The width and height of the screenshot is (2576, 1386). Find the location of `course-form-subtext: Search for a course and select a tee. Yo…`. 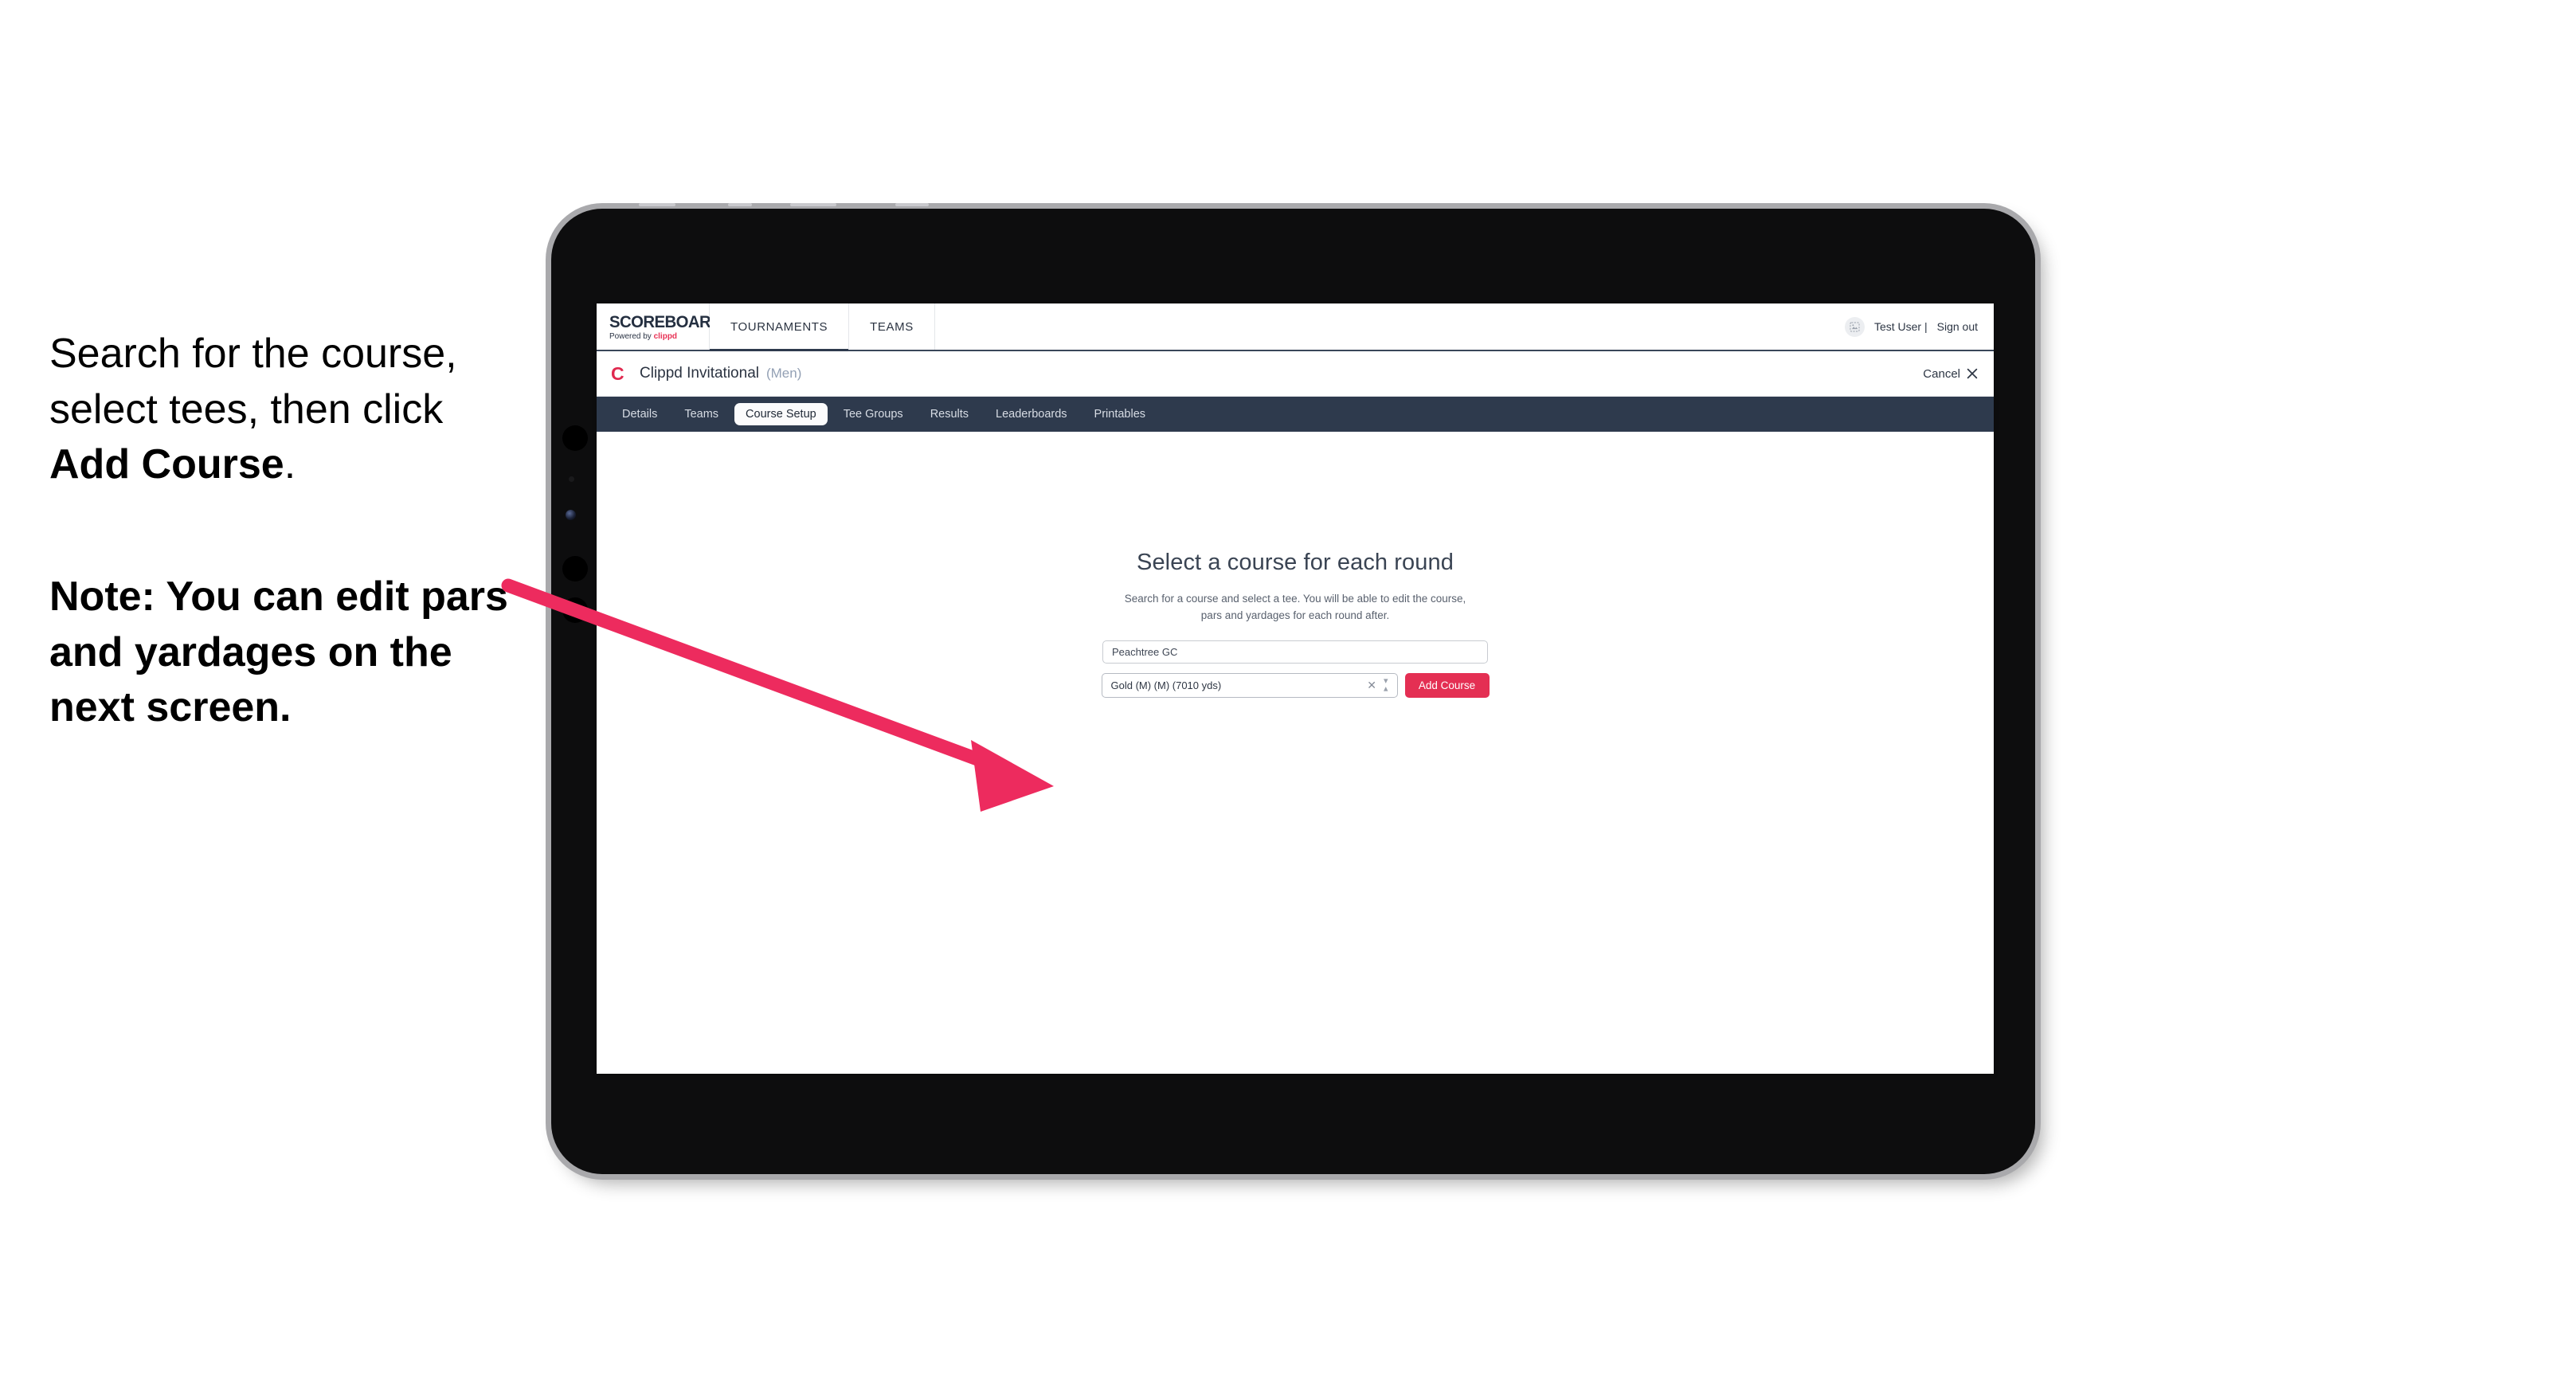

course-form-subtext: Search for a course and select a tee. Yo… is located at coordinates (1295, 607).